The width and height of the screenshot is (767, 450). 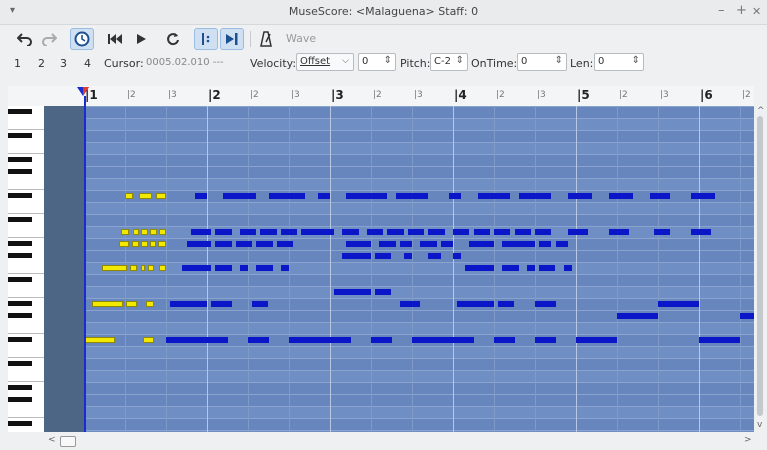 What do you see at coordinates (49, 39) in the screenshot?
I see `redo-button` at bounding box center [49, 39].